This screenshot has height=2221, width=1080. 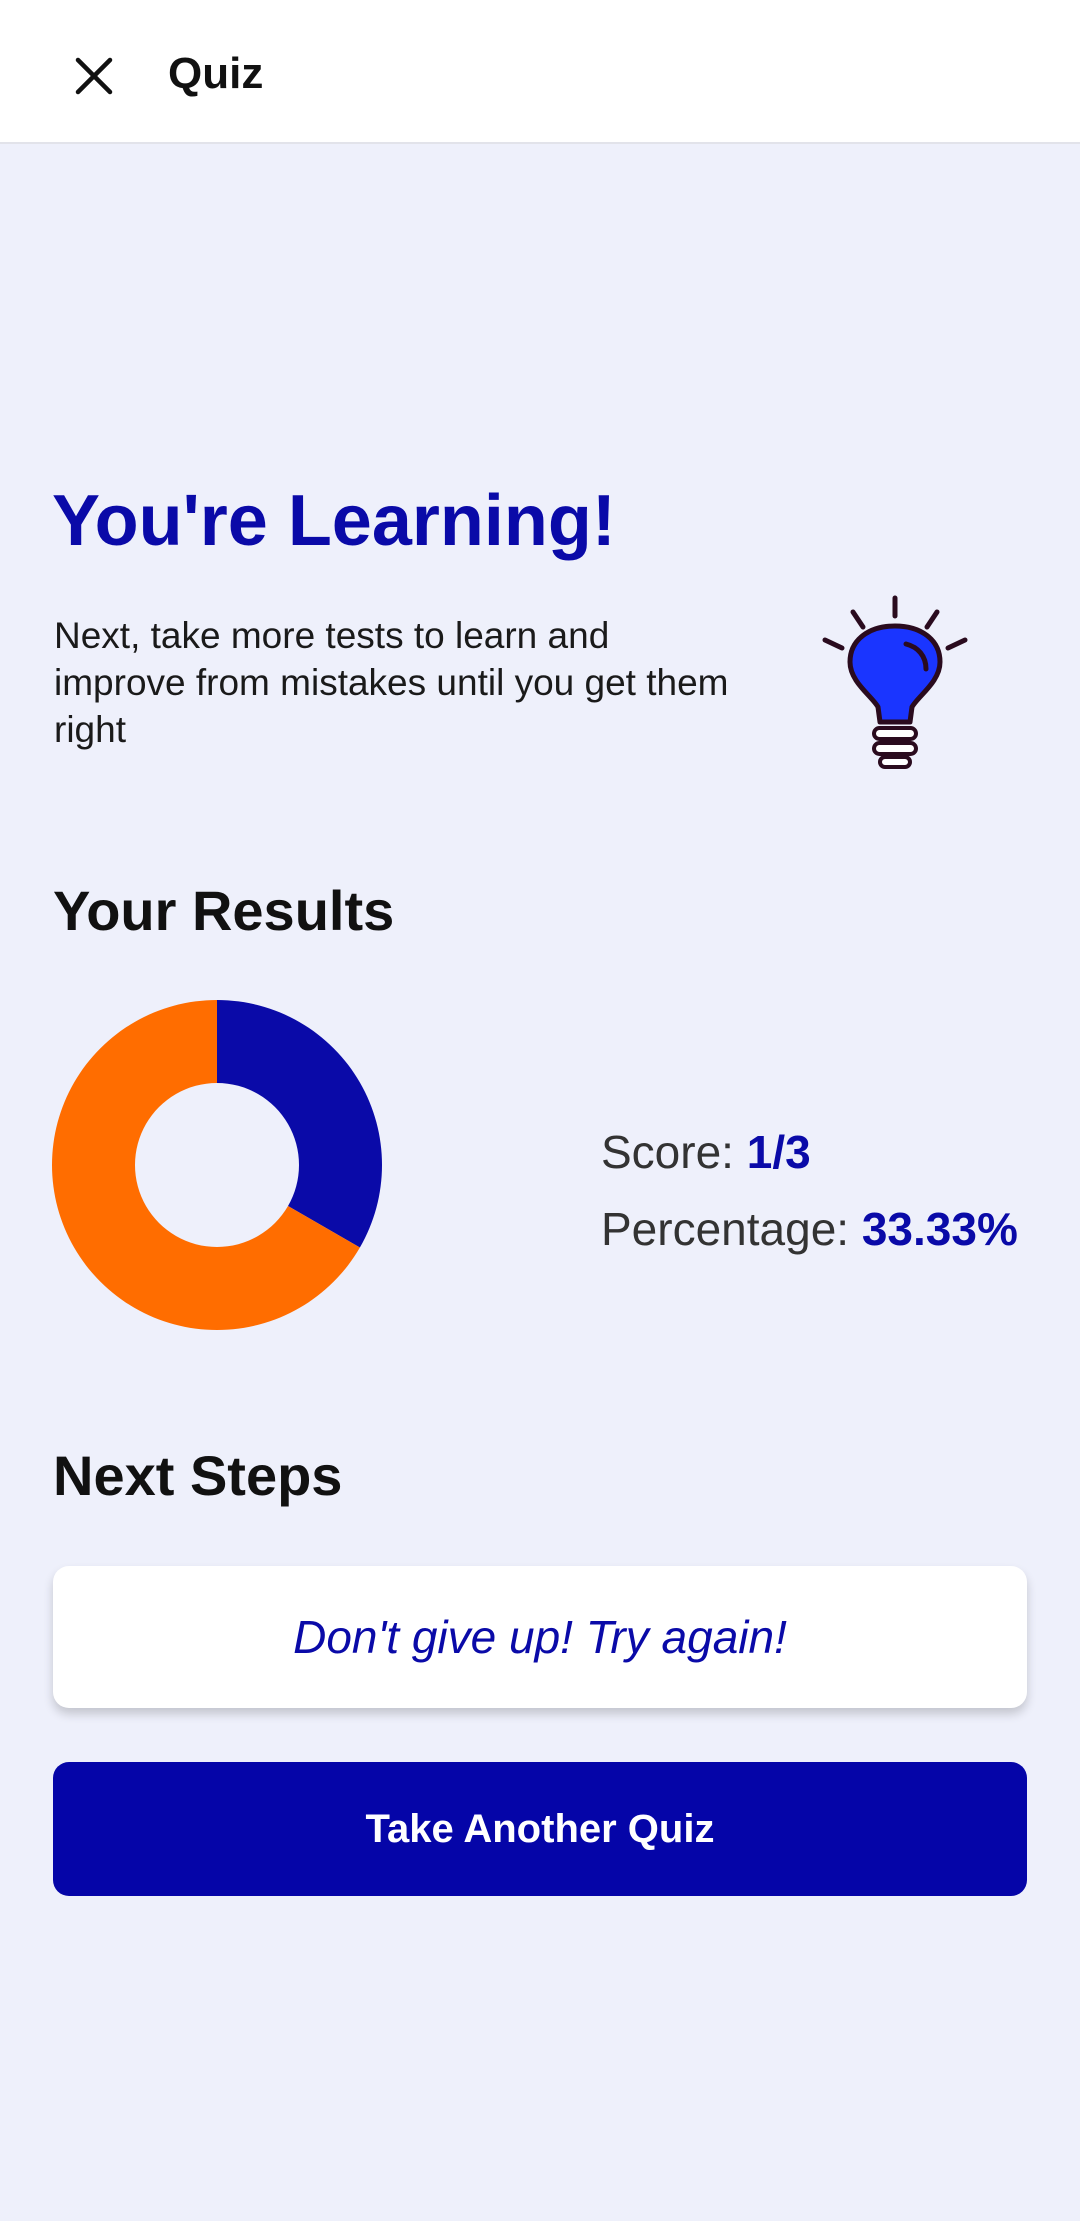 I want to click on lightbulb-icon, so click(x=895, y=682).